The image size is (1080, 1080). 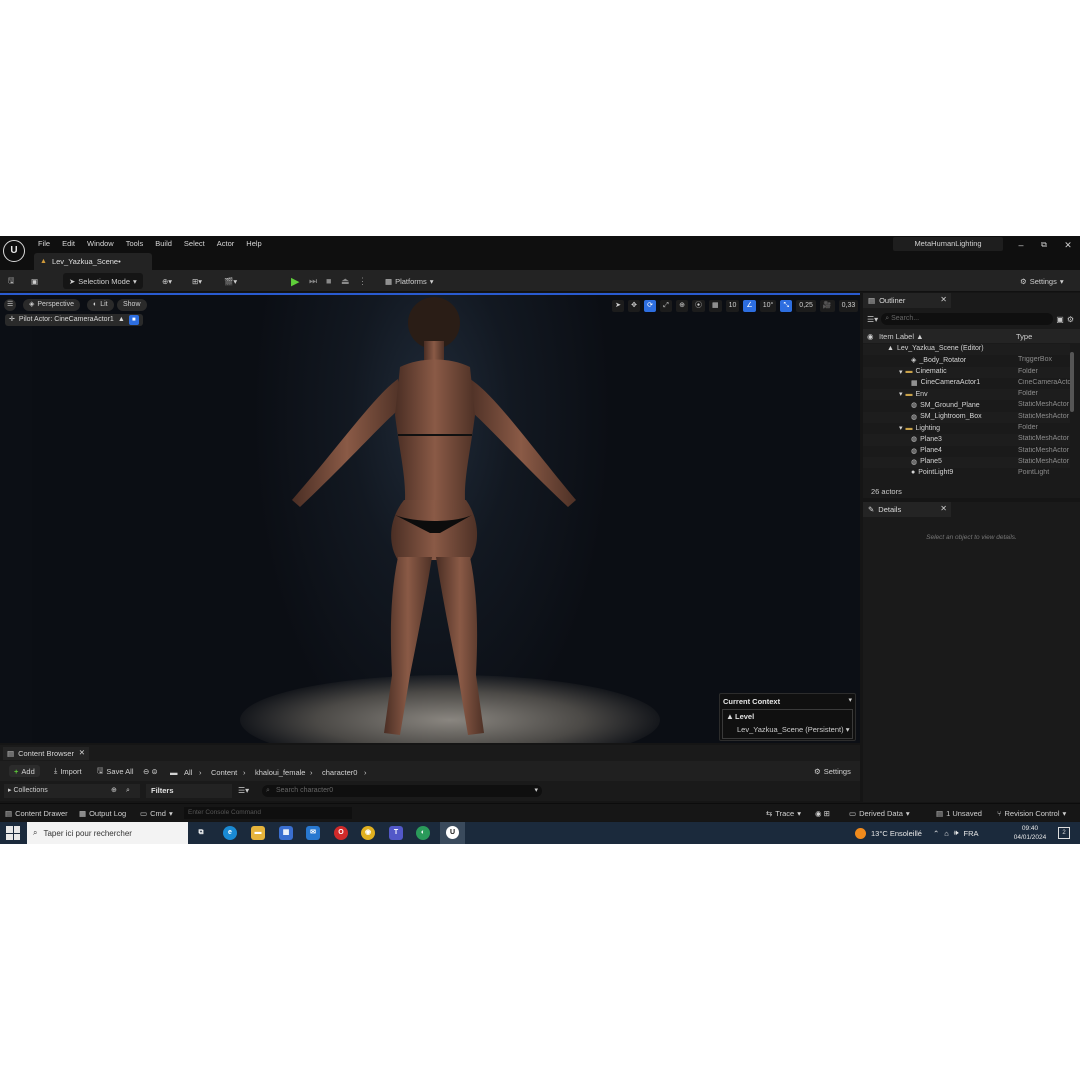 What do you see at coordinates (68, 244) in the screenshot?
I see `menu-edit: Edit` at bounding box center [68, 244].